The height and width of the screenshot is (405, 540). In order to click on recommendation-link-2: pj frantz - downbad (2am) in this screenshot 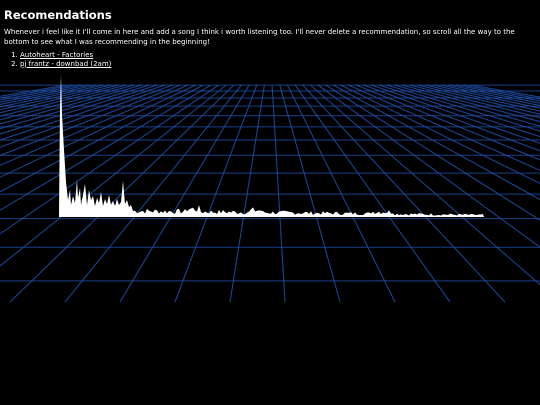, I will do `click(65, 64)`.